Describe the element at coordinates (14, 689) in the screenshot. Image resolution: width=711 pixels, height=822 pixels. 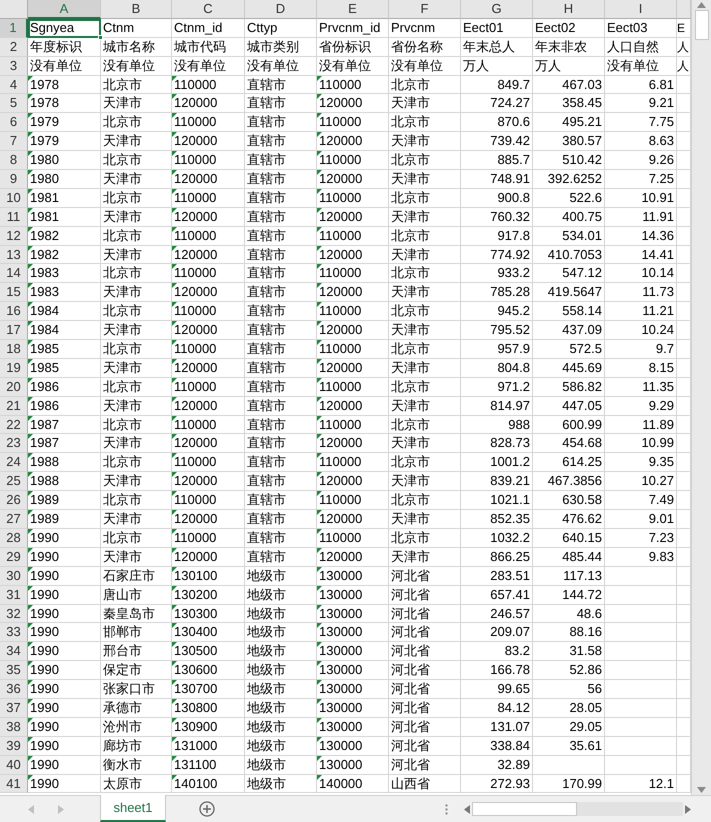
I see `row-header: 36` at that location.